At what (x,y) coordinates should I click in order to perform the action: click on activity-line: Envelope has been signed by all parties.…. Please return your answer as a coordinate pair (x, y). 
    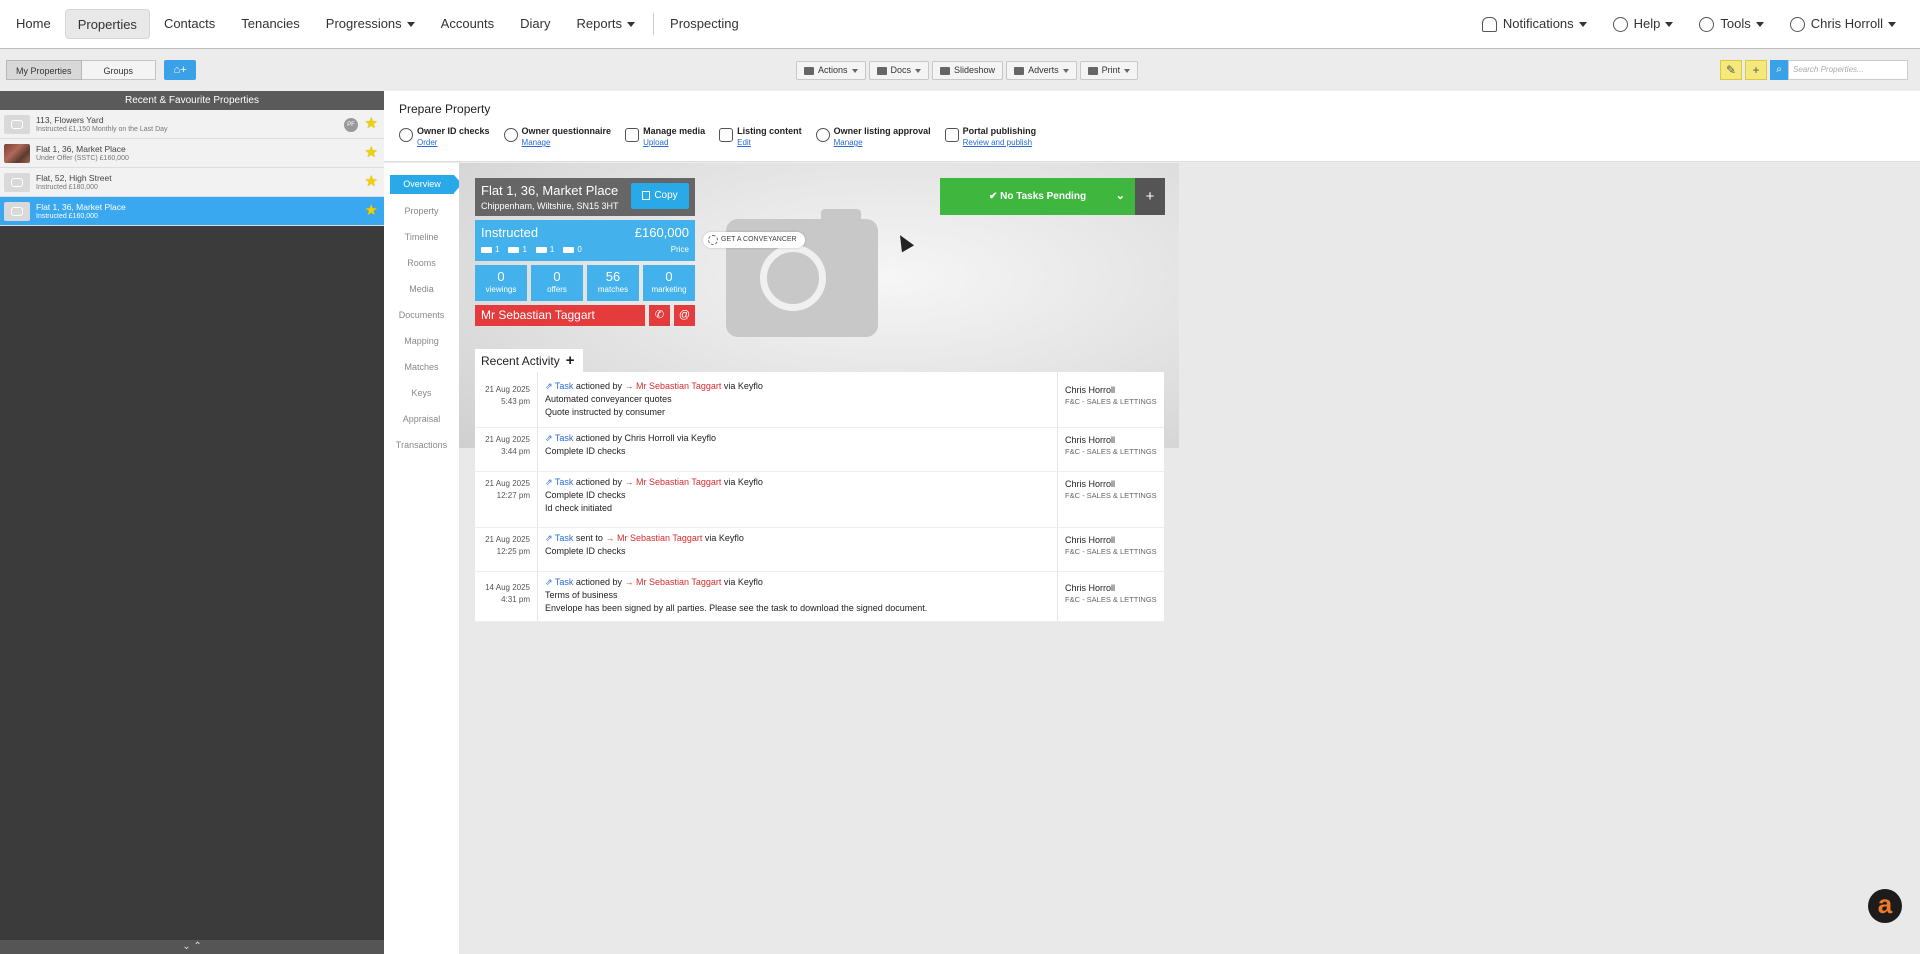
    Looking at the image, I should click on (736, 608).